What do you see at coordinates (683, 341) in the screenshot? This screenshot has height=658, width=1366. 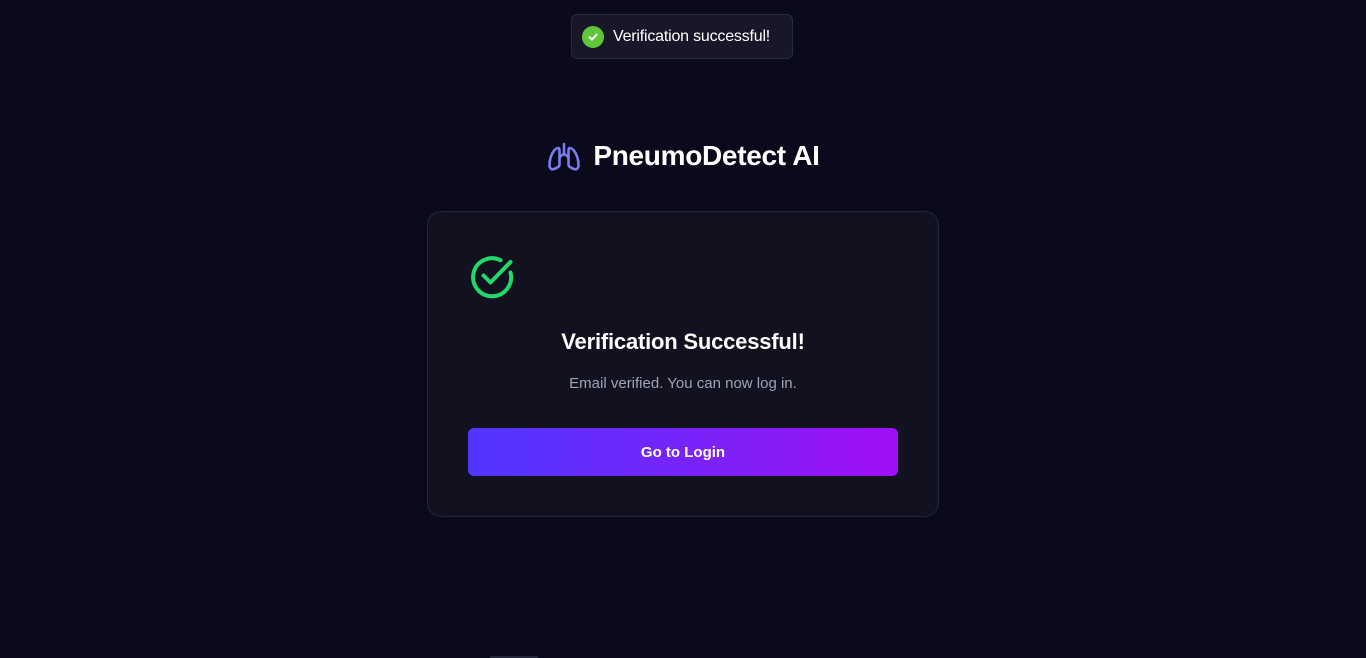 I see `card-title: Verification Successful!` at bounding box center [683, 341].